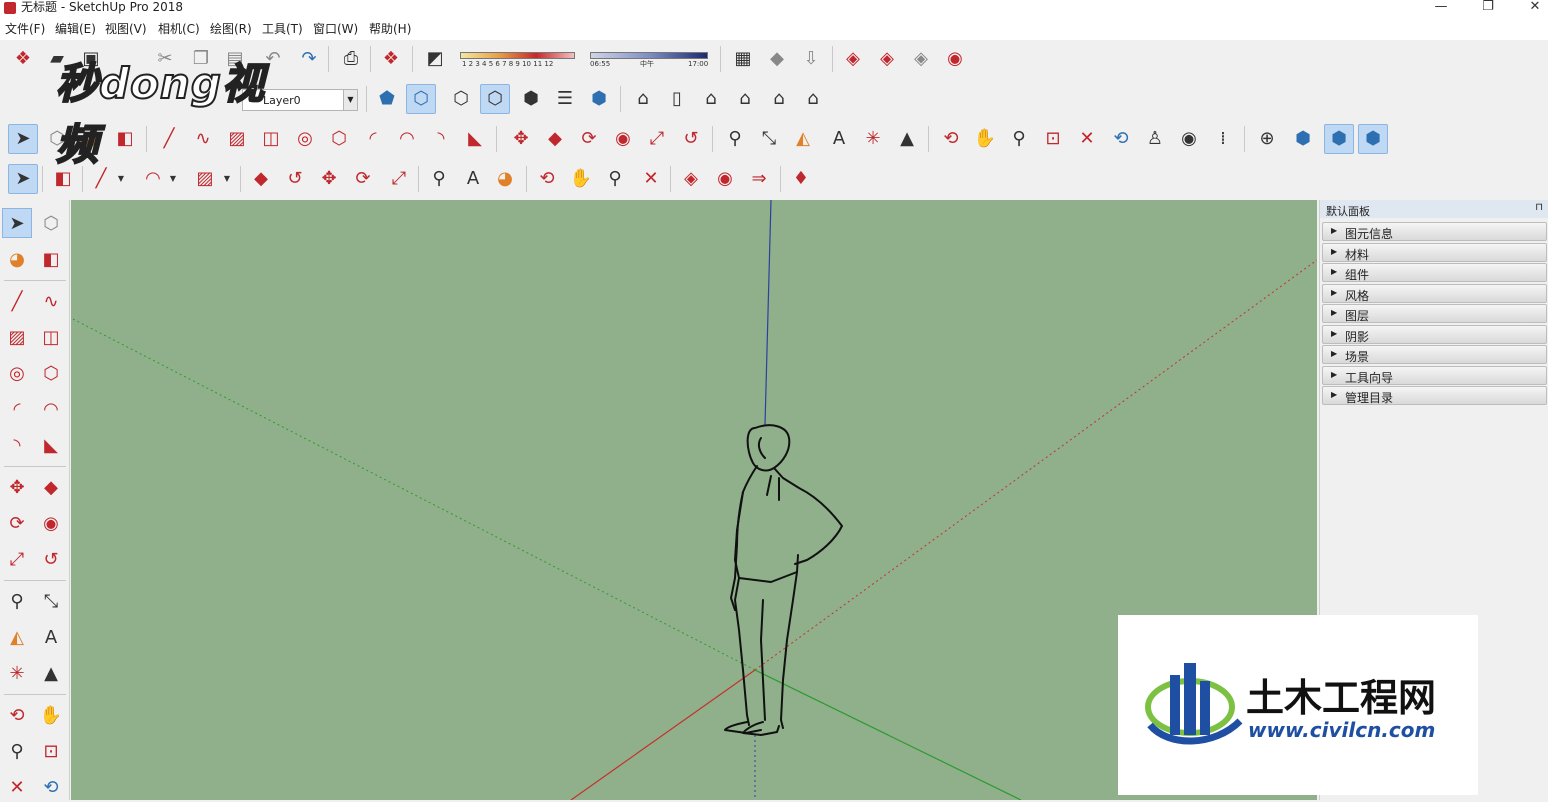 The image size is (1548, 802). What do you see at coordinates (1189, 139) in the screenshot?
I see `look-around-icon: ◉` at bounding box center [1189, 139].